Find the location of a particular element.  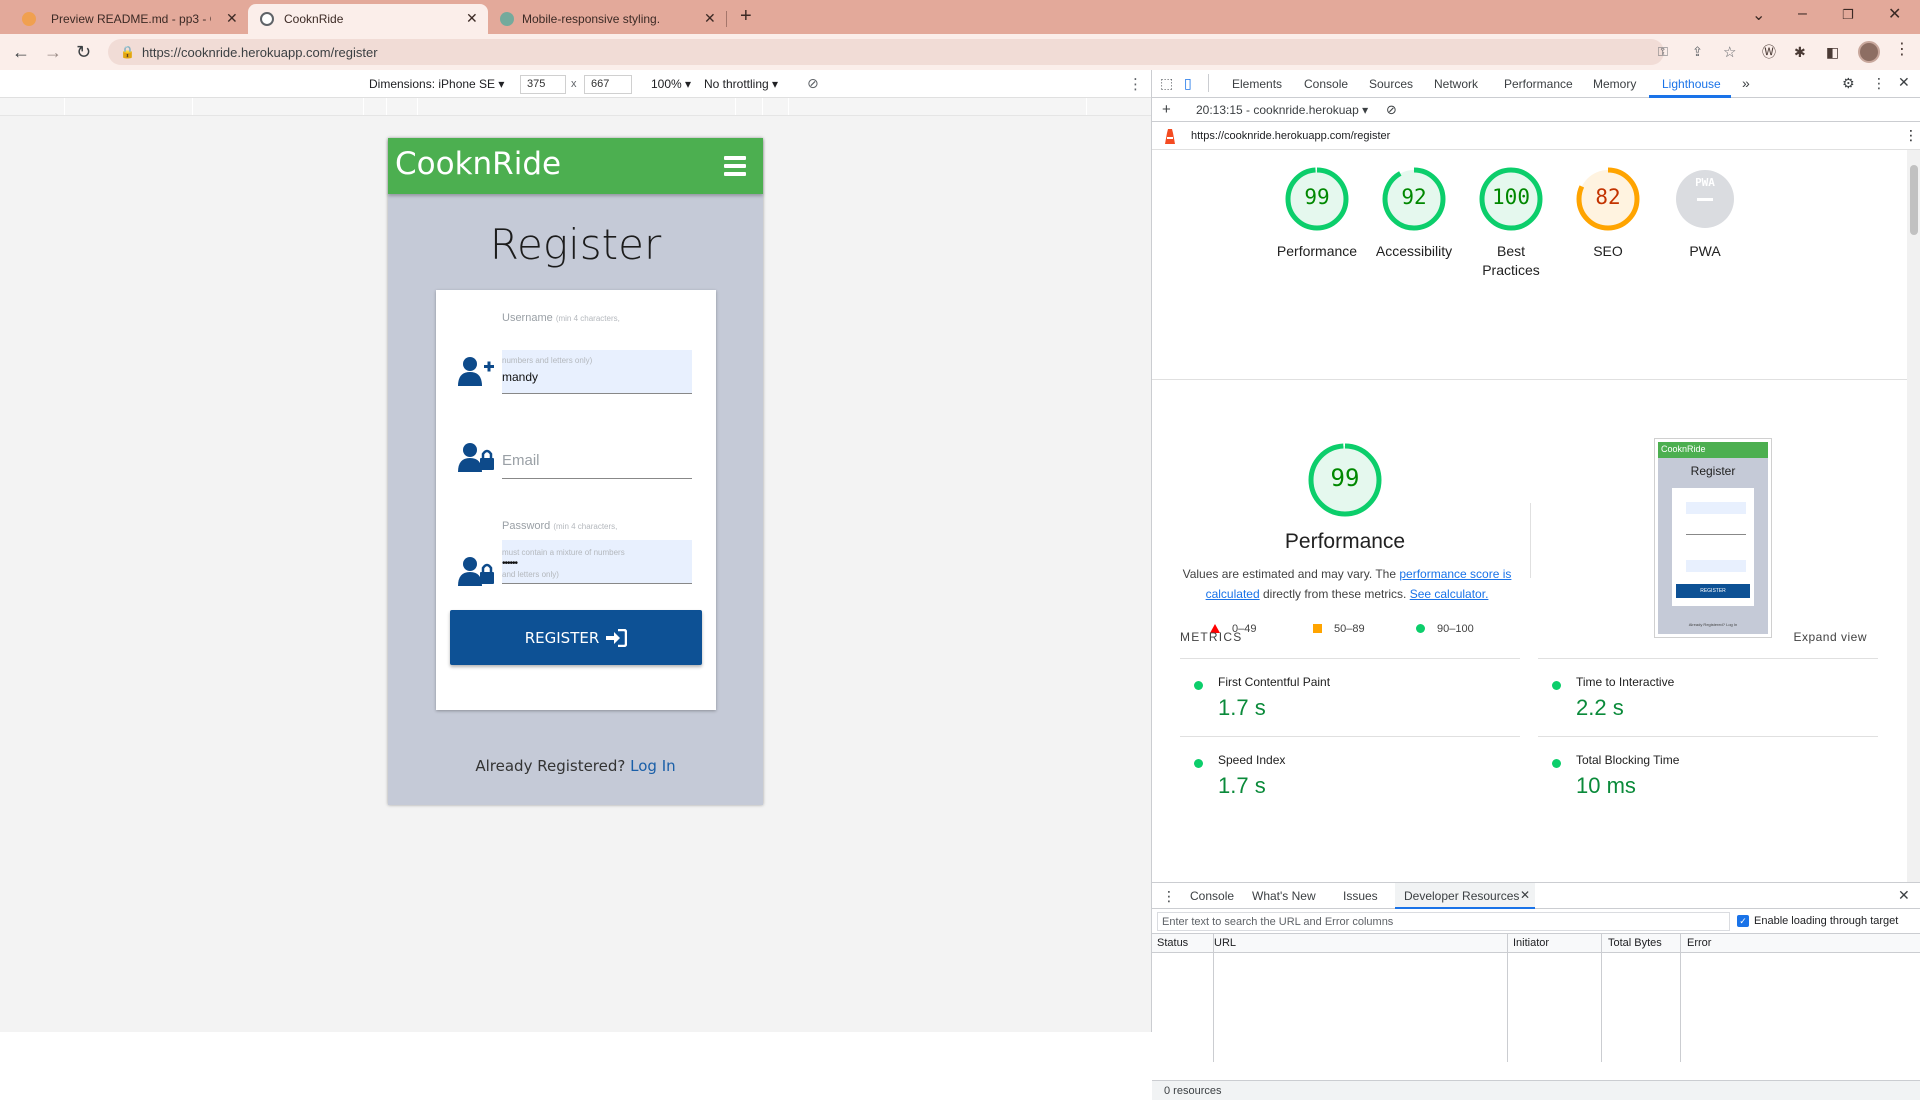

divider is located at coordinates (1208, 83).